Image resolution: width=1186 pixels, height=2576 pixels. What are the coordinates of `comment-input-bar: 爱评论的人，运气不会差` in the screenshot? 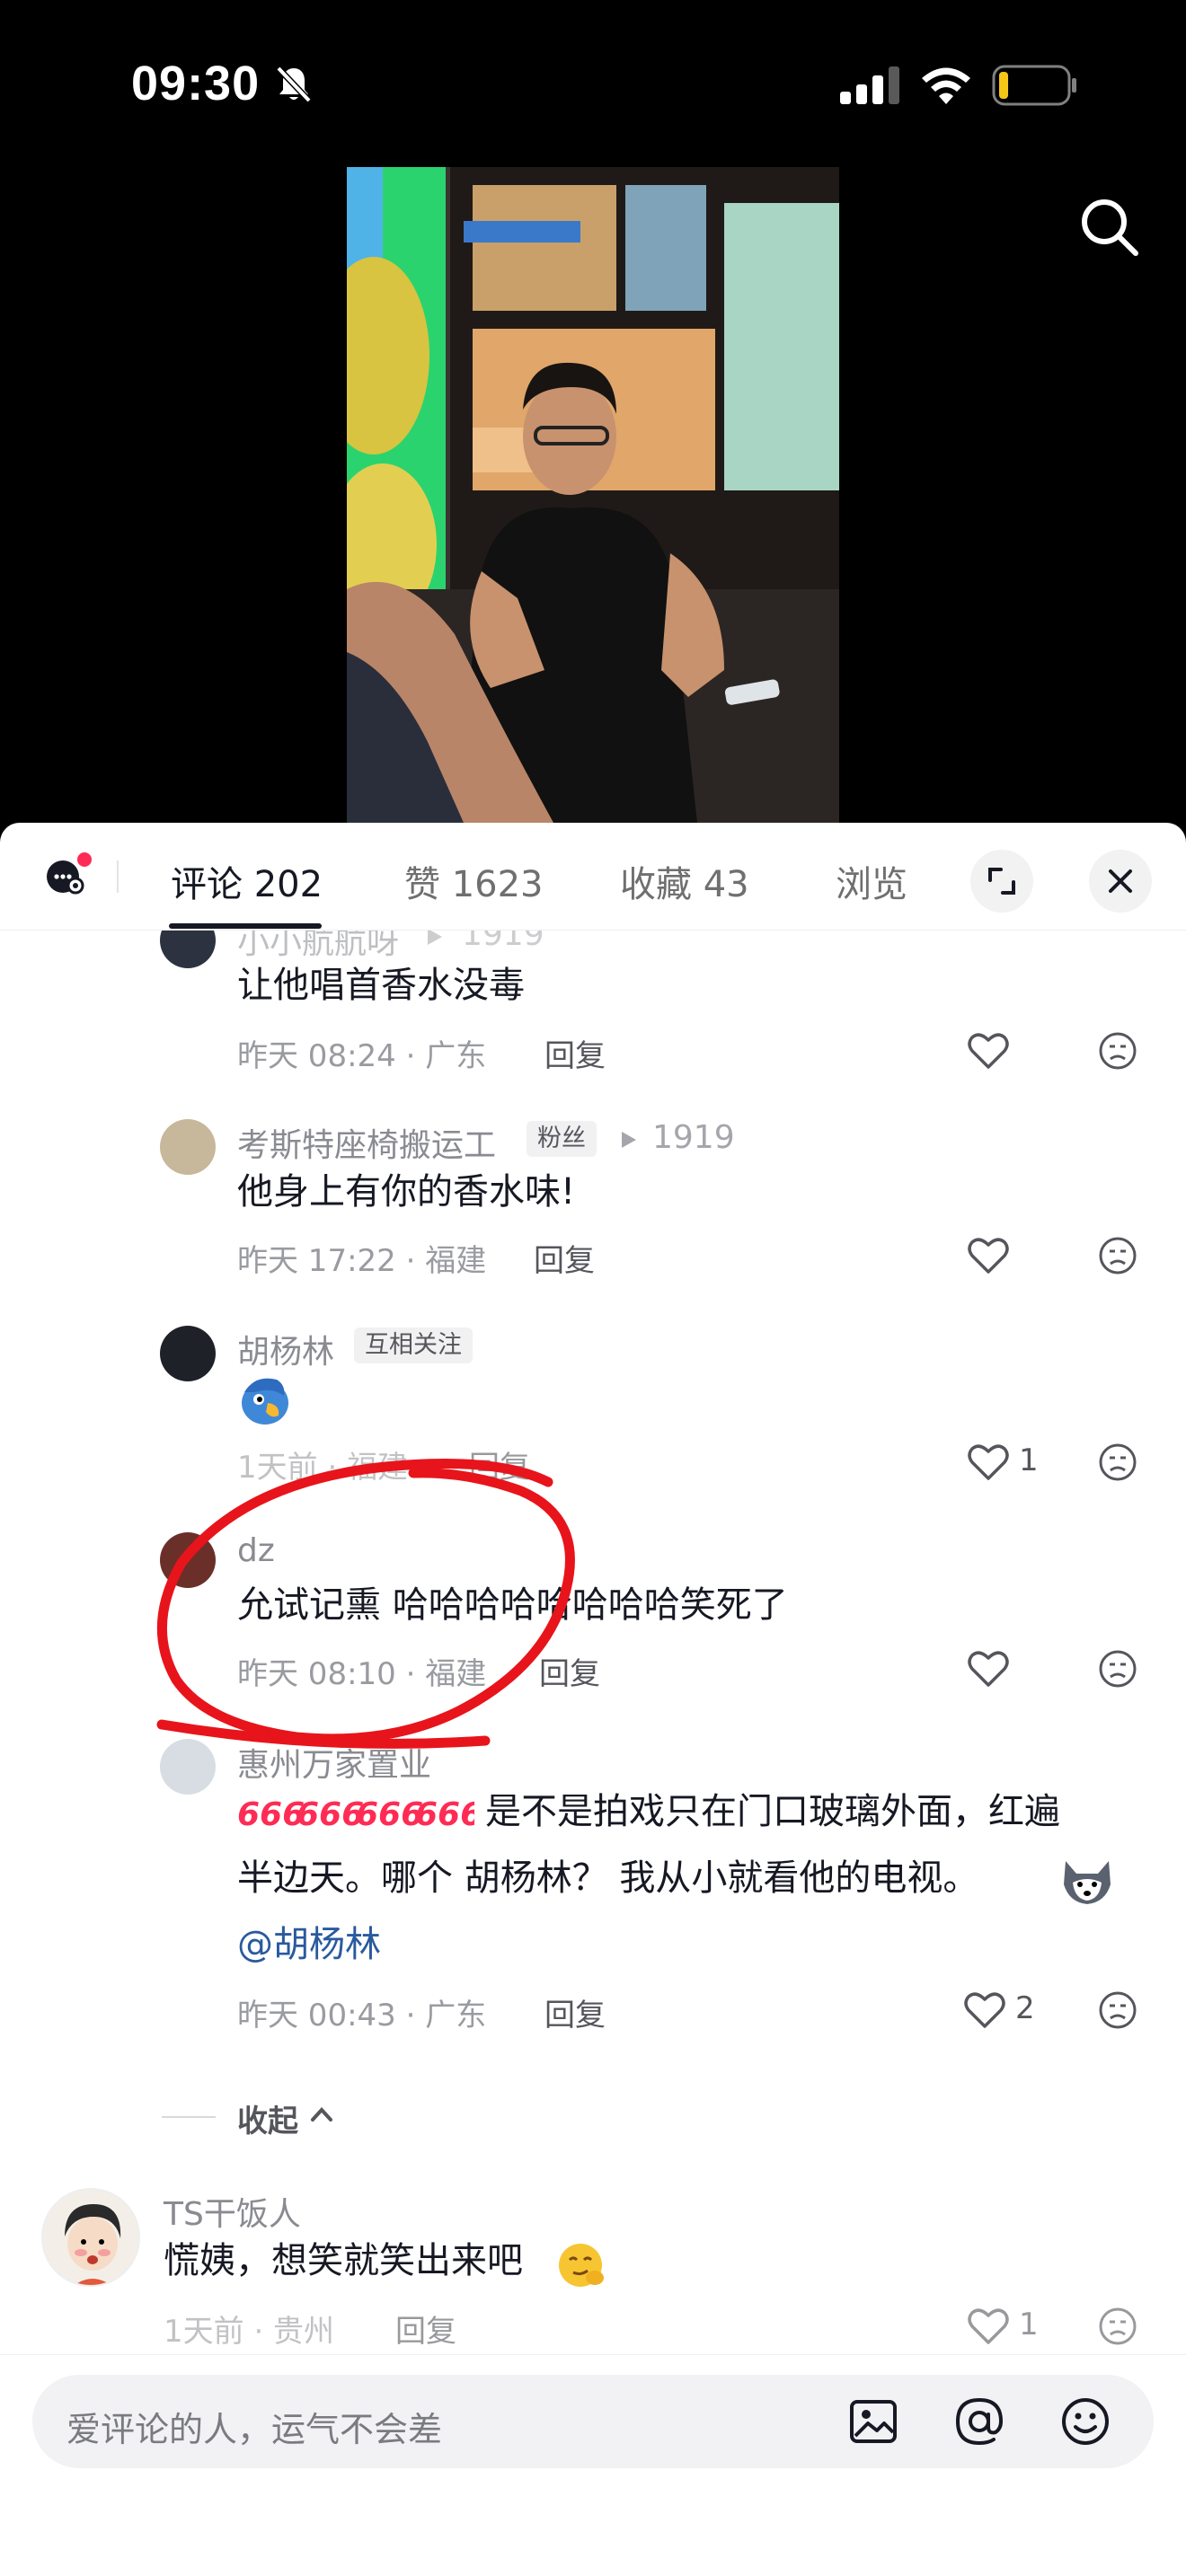 It's located at (593, 2465).